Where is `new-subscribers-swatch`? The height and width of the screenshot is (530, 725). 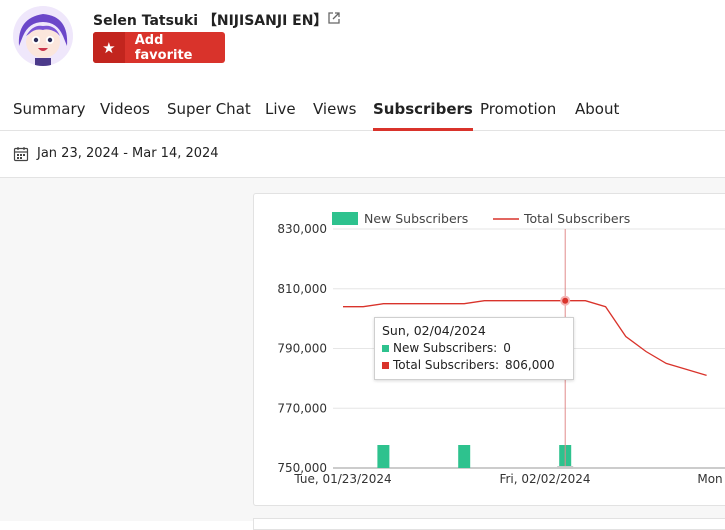
new-subscribers-swatch is located at coordinates (385, 348).